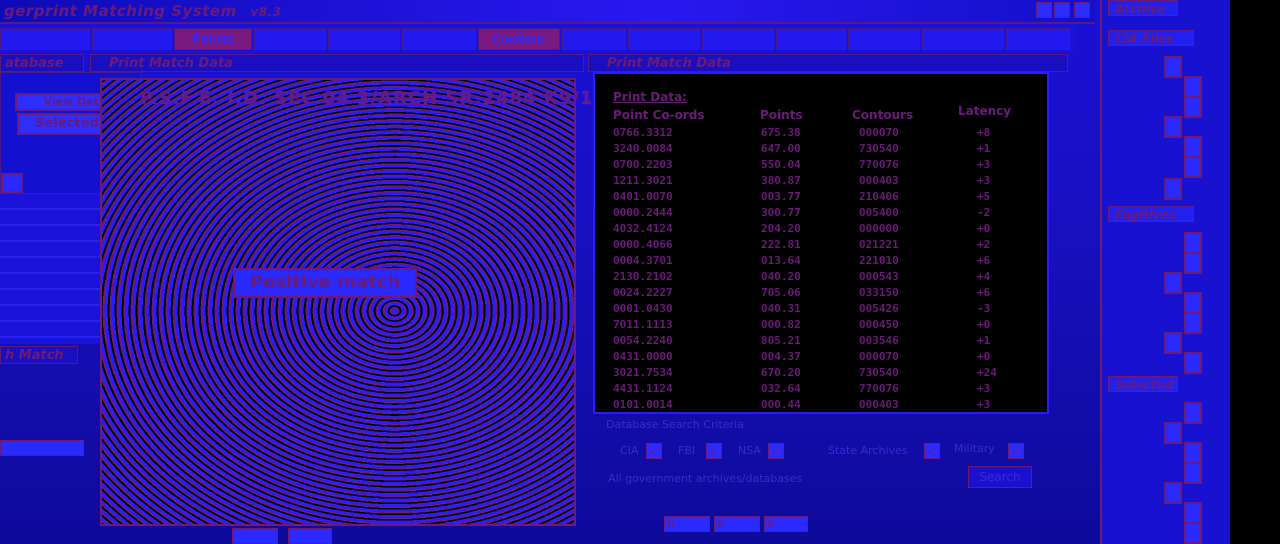 The width and height of the screenshot is (1280, 544). What do you see at coordinates (643, 276) in the screenshot?
I see `table-cell: 2130.2102` at bounding box center [643, 276].